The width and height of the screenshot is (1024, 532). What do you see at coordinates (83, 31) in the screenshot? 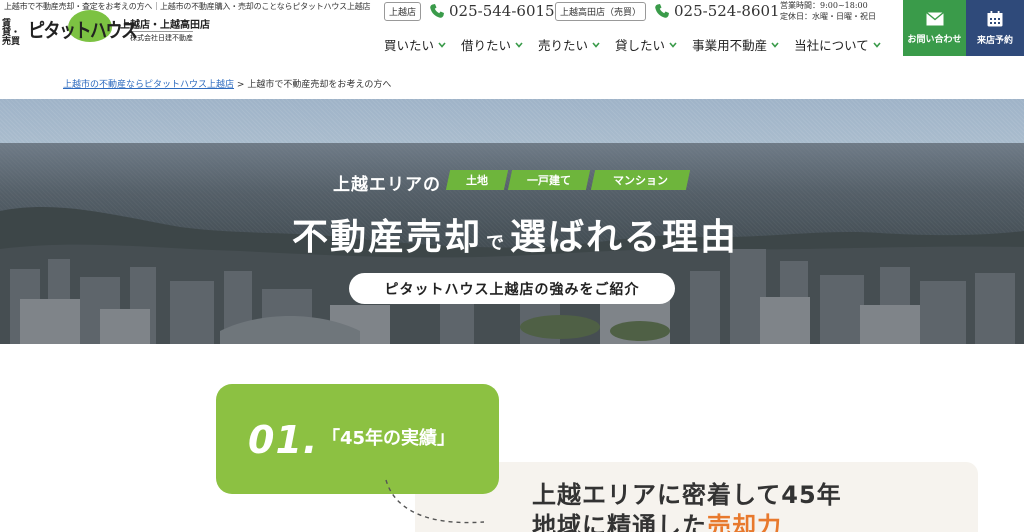
I see `logo-brand-text: ピタットハウス` at bounding box center [83, 31].